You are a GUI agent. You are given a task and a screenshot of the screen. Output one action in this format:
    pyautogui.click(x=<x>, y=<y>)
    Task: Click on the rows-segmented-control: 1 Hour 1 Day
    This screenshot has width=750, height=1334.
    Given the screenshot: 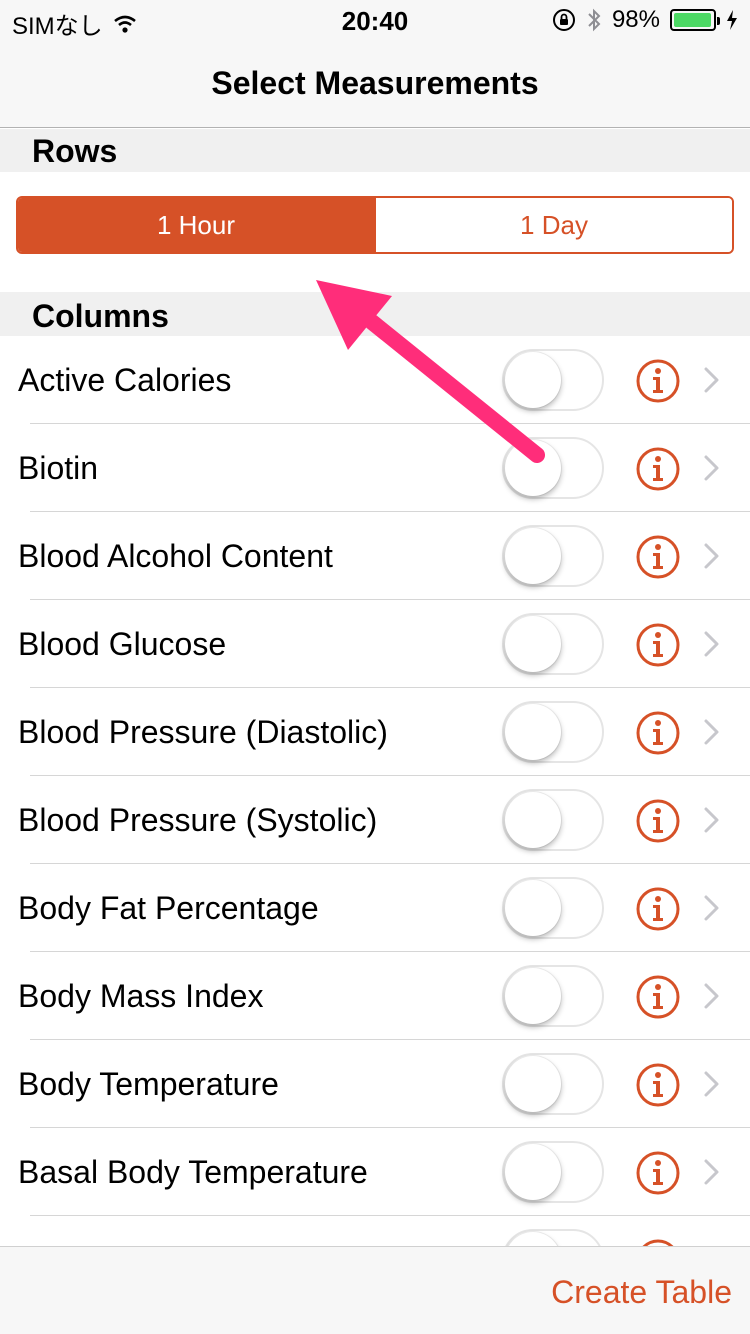 What is the action you would take?
    pyautogui.click(x=375, y=225)
    